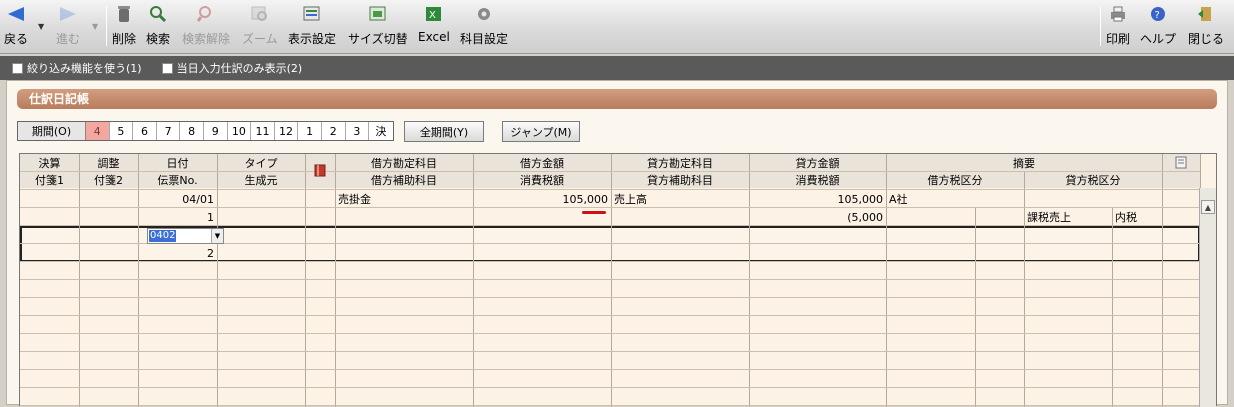 The width and height of the screenshot is (1234, 407). I want to click on col-debit-account: 借方勘定科目, so click(404, 163).